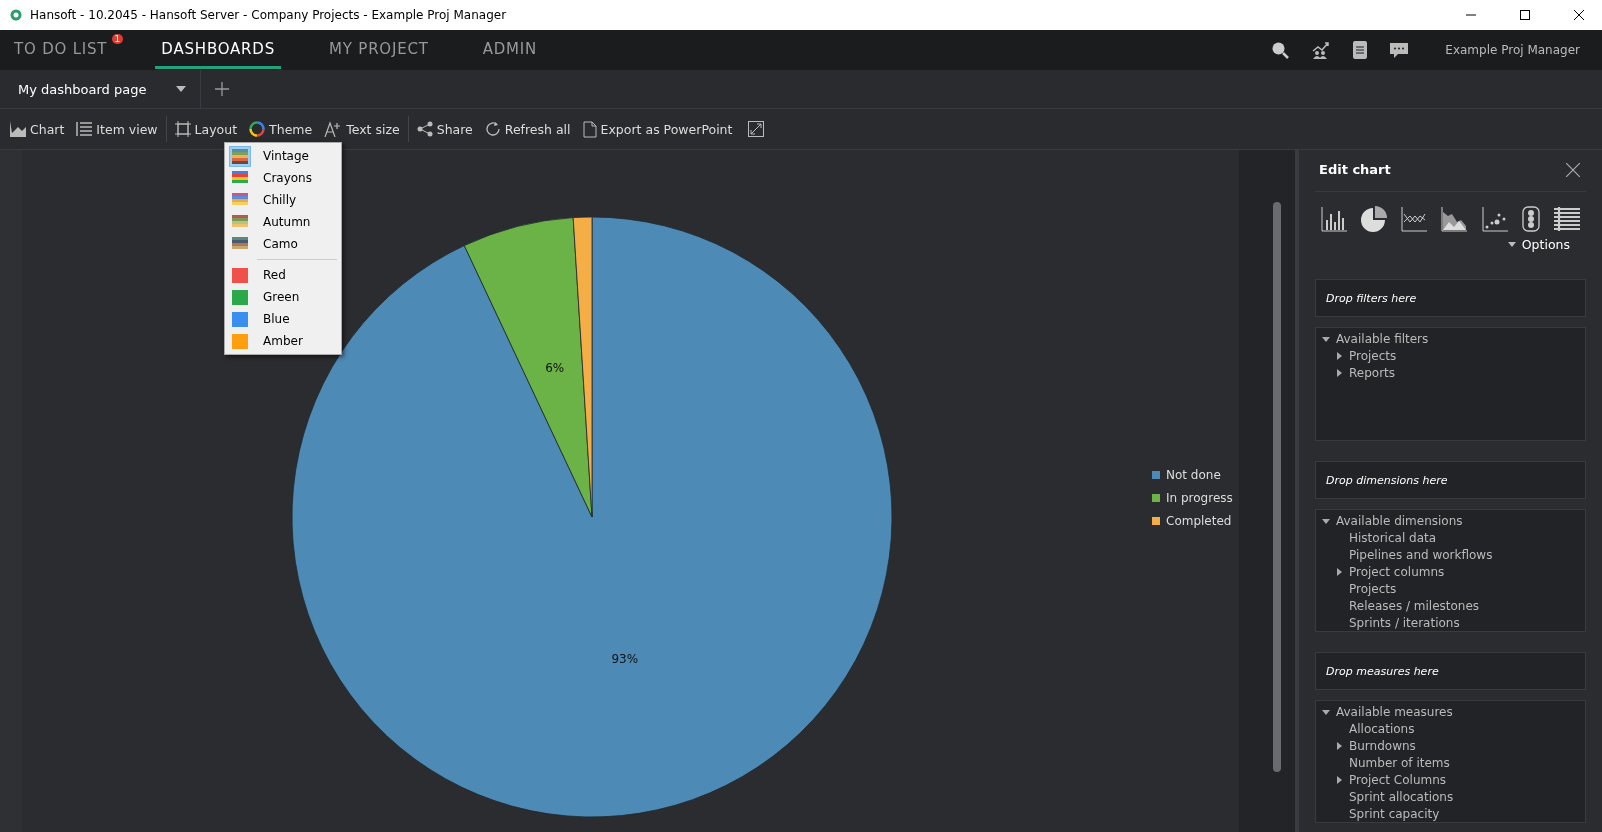 The width and height of the screenshot is (1602, 832). I want to click on tree-item: Available measures, so click(1394, 711).